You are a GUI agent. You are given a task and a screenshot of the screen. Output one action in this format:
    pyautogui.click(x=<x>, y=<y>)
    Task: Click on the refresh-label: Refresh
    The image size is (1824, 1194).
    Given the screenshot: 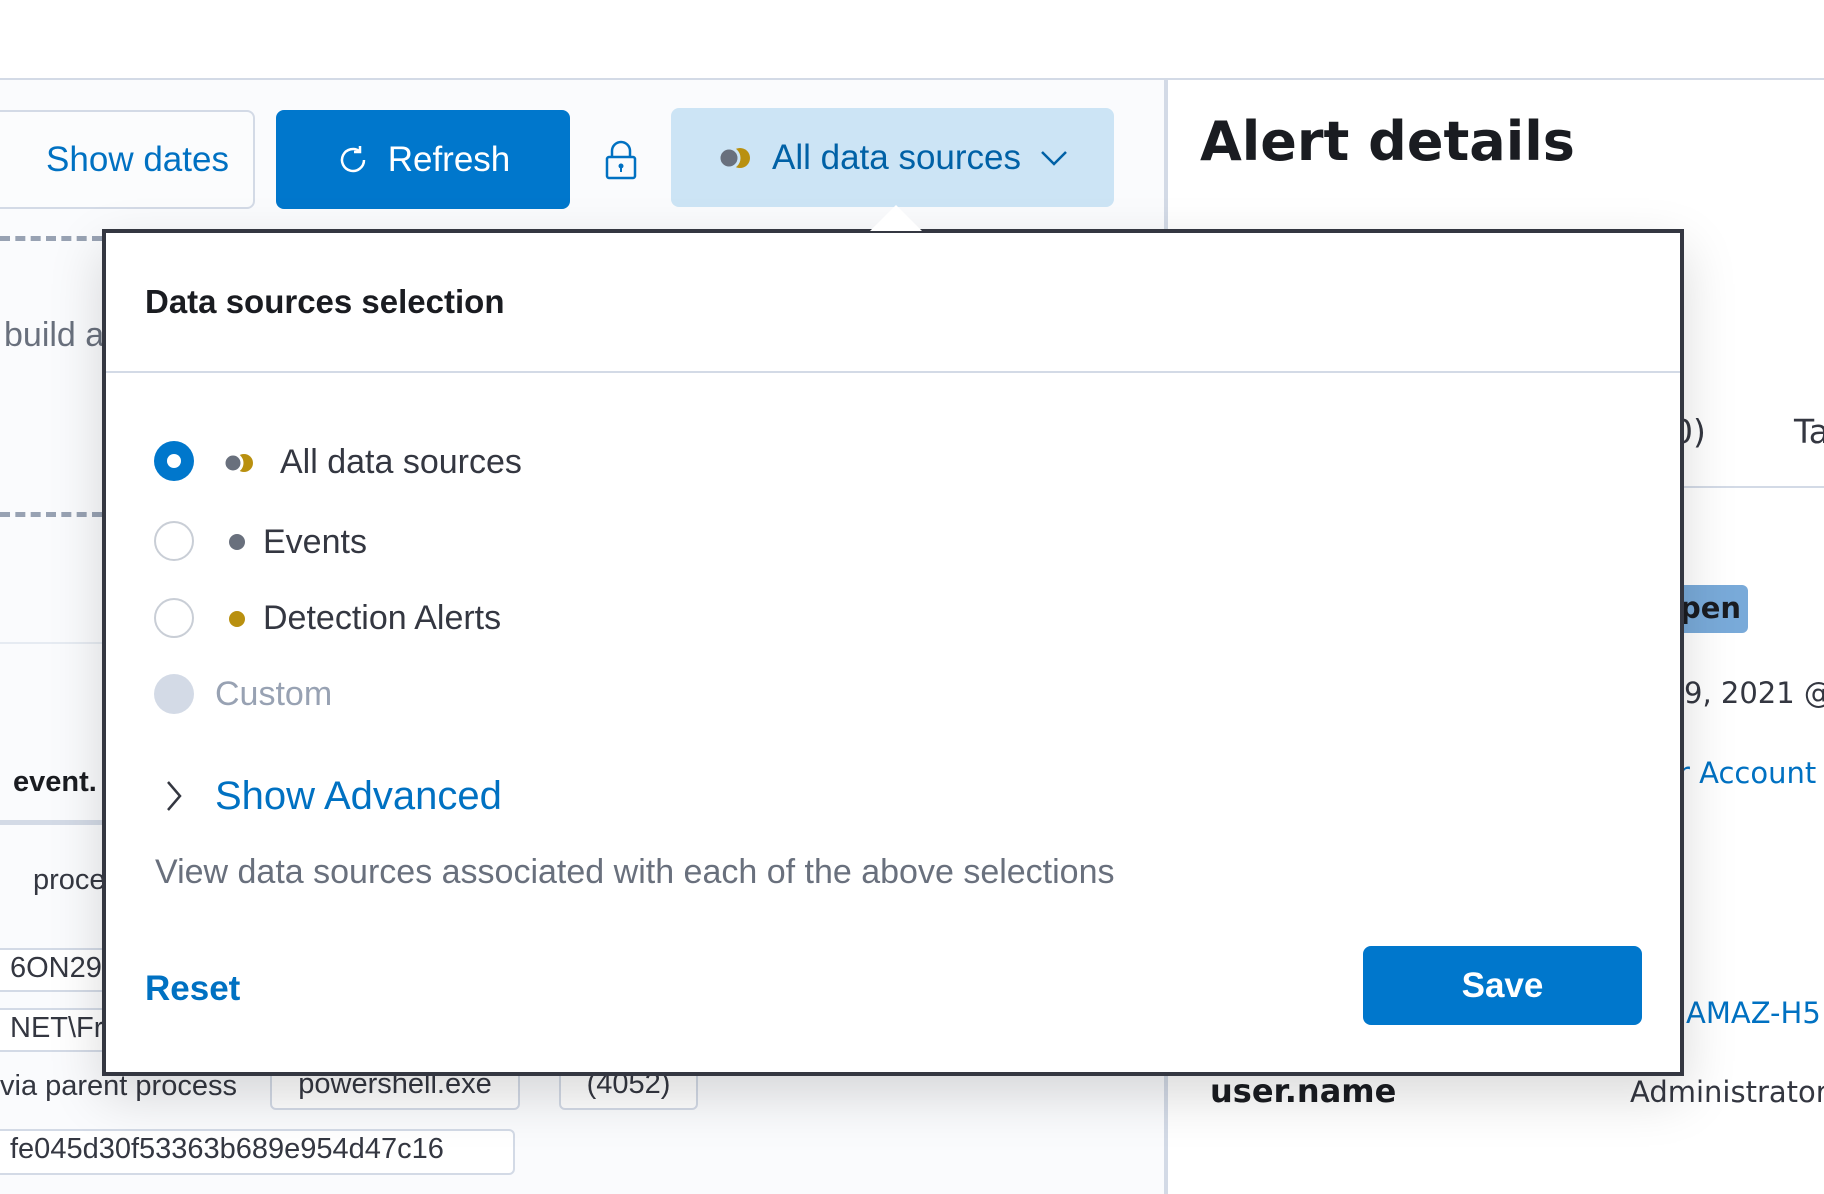 What is the action you would take?
    pyautogui.click(x=449, y=159)
    